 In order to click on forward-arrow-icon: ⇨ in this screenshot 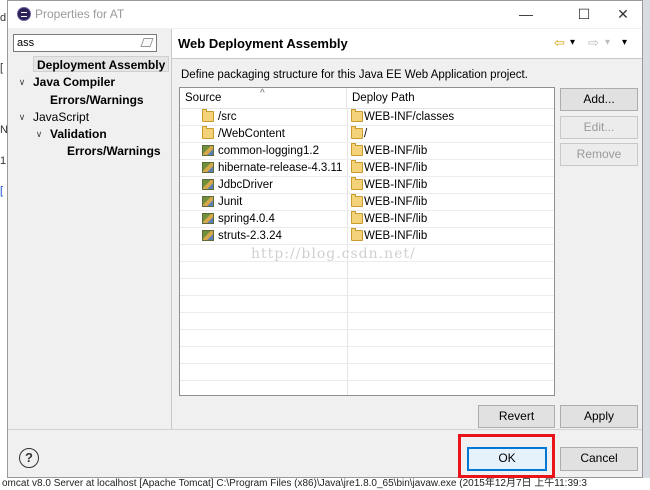, I will do `click(593, 43)`.